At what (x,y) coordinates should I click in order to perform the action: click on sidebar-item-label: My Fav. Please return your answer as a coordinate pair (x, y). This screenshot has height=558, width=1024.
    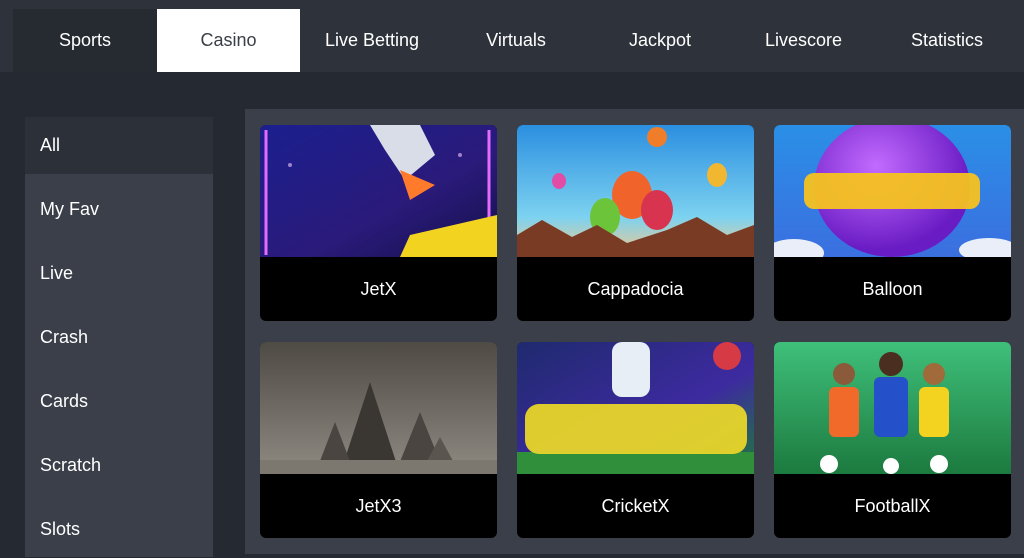
    Looking at the image, I should click on (70, 209).